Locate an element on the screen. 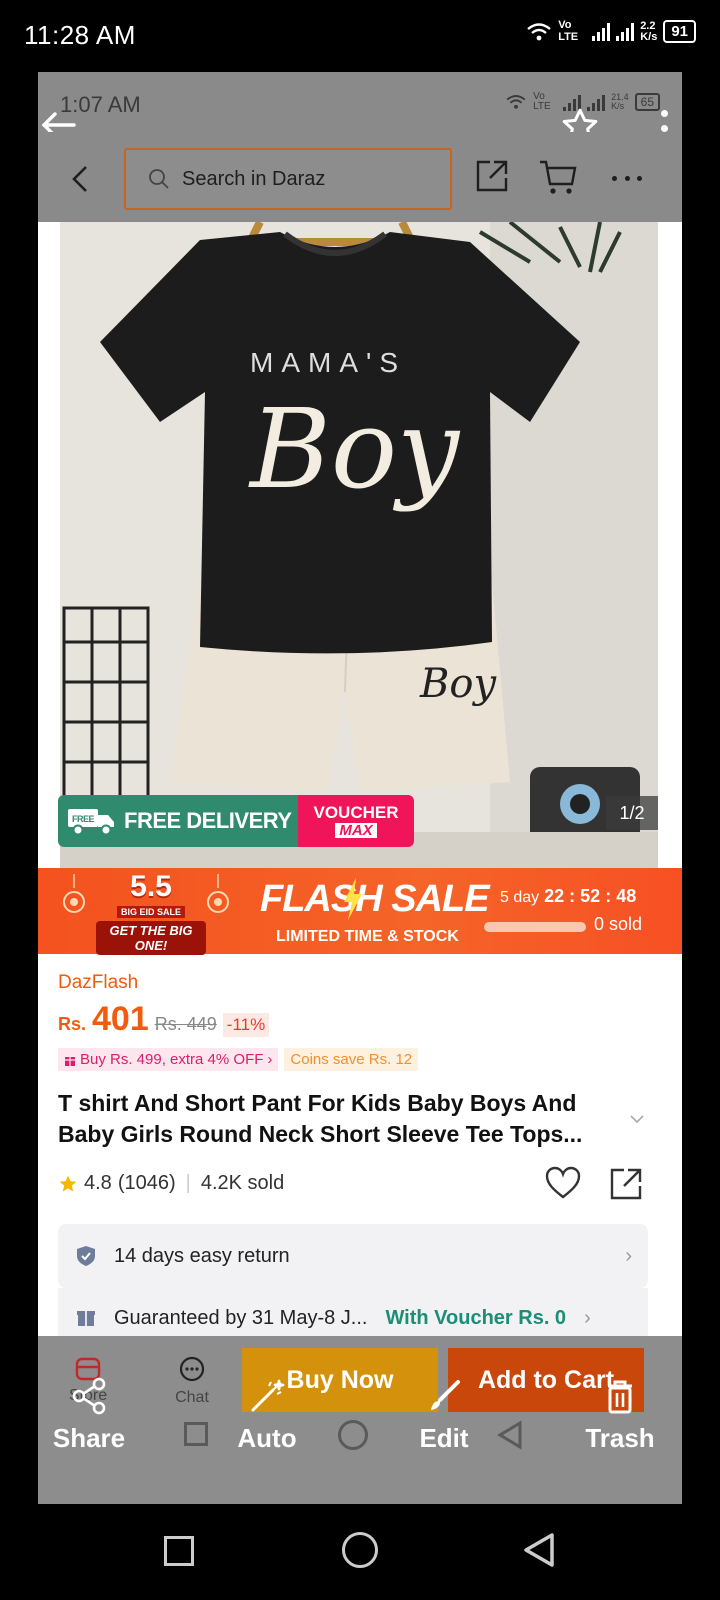  countdown-days: 5 day is located at coordinates (520, 897).